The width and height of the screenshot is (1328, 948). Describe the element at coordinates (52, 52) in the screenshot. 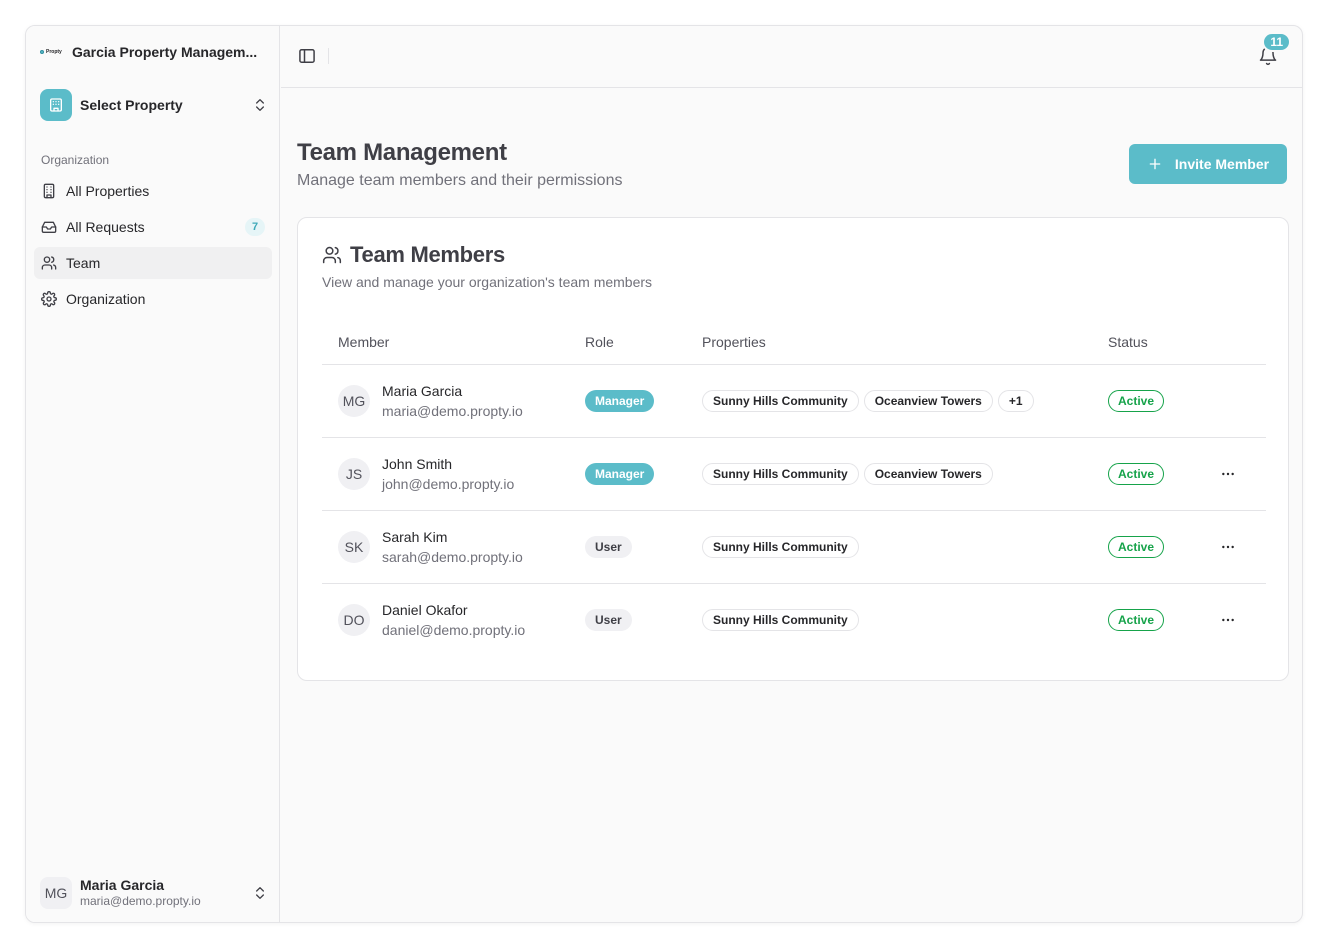

I see `propty-logo: Propty` at that location.